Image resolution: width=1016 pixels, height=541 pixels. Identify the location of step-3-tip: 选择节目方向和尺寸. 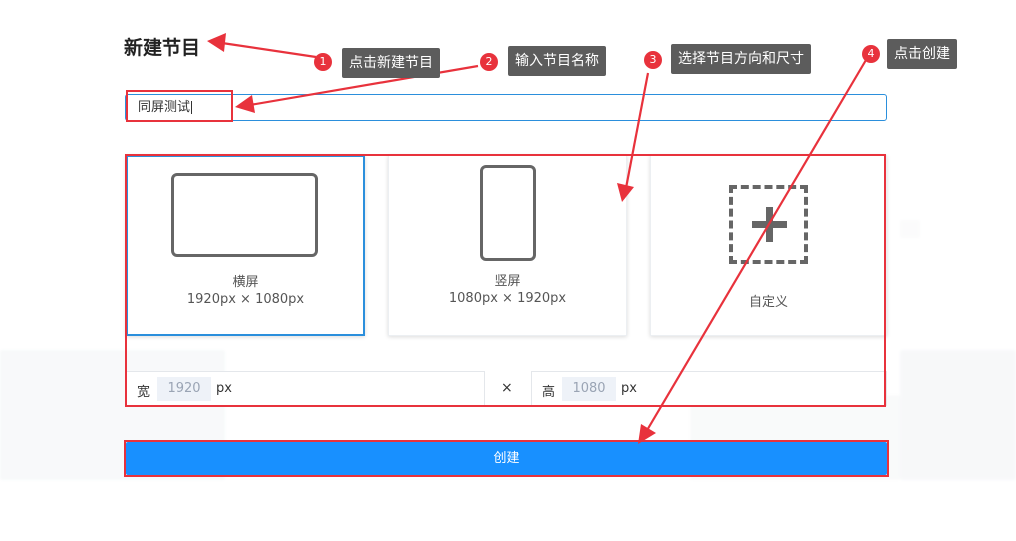
(741, 59).